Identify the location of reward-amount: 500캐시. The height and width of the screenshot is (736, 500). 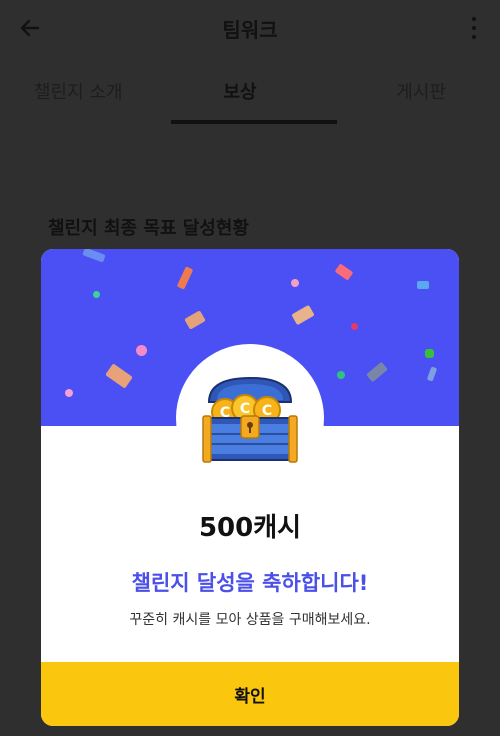
(250, 528).